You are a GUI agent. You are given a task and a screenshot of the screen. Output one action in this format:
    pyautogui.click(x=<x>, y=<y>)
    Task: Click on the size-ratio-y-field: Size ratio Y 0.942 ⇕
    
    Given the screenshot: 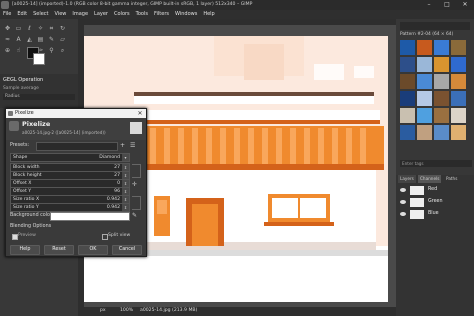 What is the action you would take?
    pyautogui.click(x=70, y=207)
    